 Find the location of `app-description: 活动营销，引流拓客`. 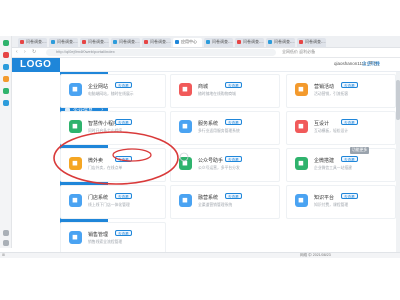

app-description: 活动营销，引流拓客 is located at coordinates (331, 94).